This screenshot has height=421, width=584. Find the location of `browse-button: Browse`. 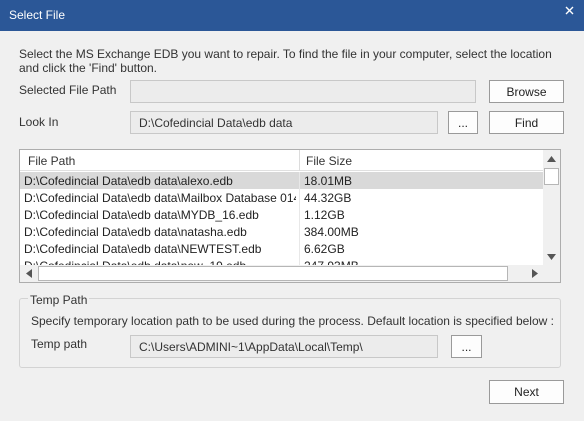

browse-button: Browse is located at coordinates (526, 91).